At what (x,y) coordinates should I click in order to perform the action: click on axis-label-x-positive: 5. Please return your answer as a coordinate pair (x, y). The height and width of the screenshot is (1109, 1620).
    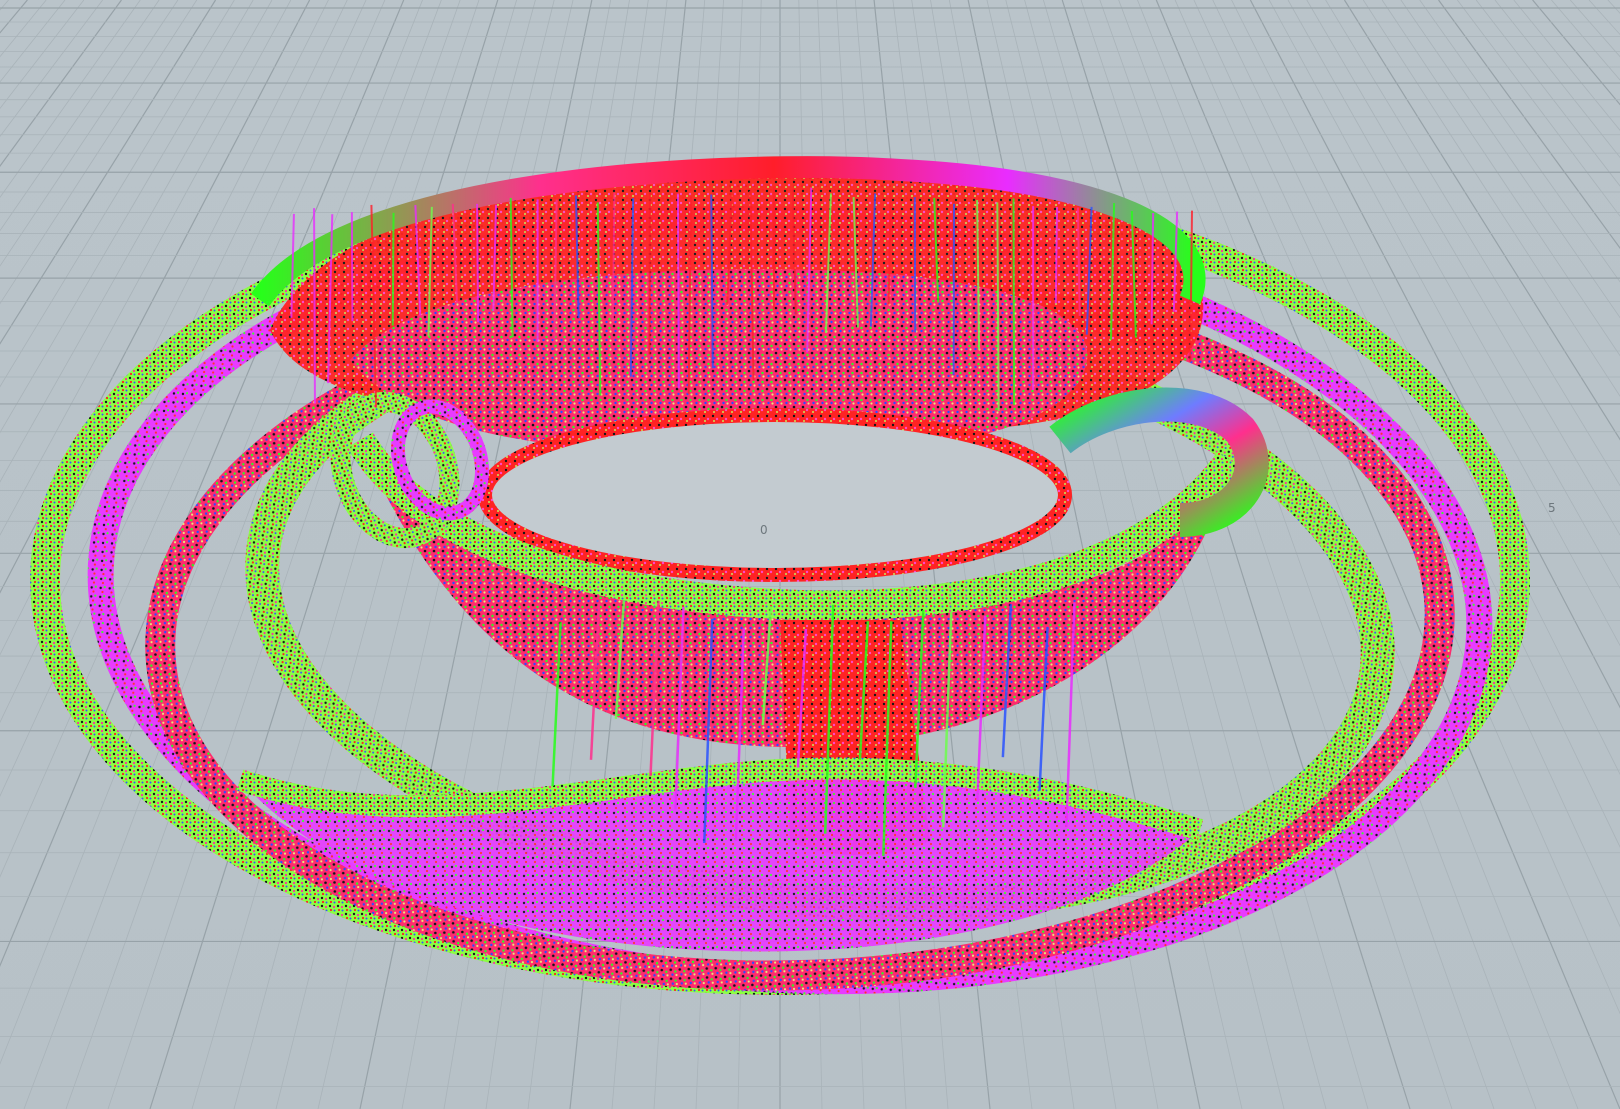
    Looking at the image, I should click on (1552, 508).